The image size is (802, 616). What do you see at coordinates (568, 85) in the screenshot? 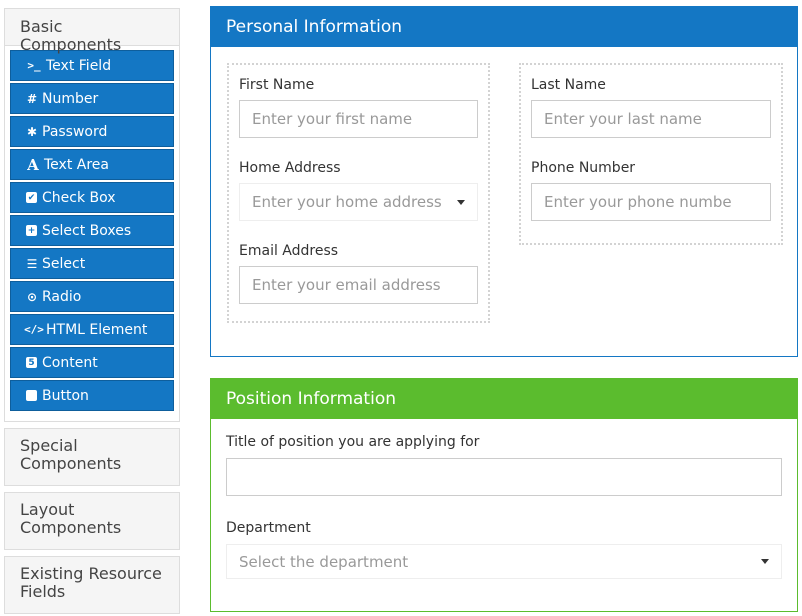
I see `last-name-label: Last Name` at bounding box center [568, 85].